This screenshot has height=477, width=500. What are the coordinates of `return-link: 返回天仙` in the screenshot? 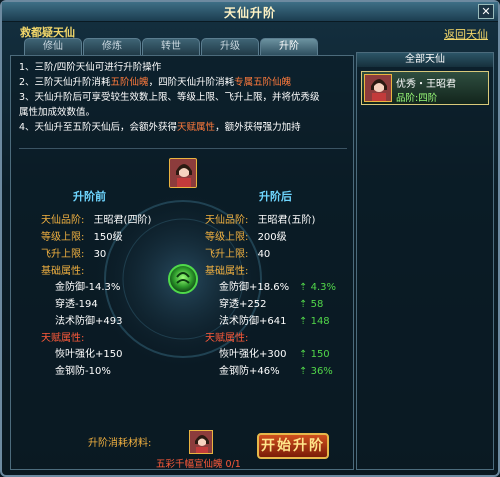 It's located at (466, 34).